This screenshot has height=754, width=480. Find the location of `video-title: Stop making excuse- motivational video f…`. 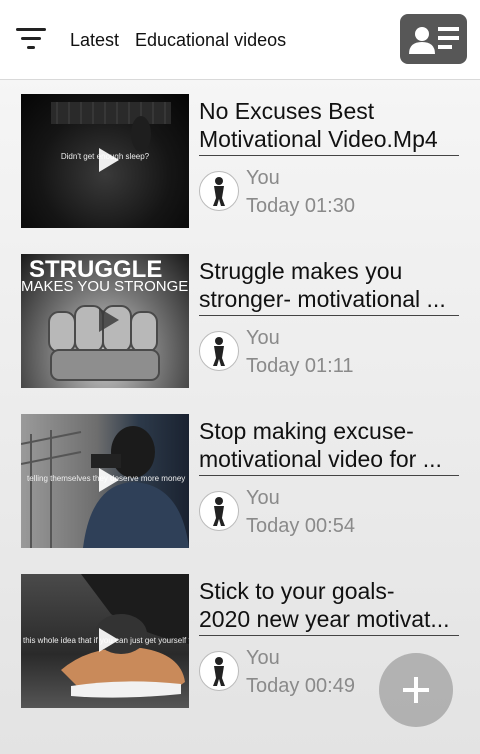

video-title: Stop making excuse- motivational video f… is located at coordinates (329, 446).